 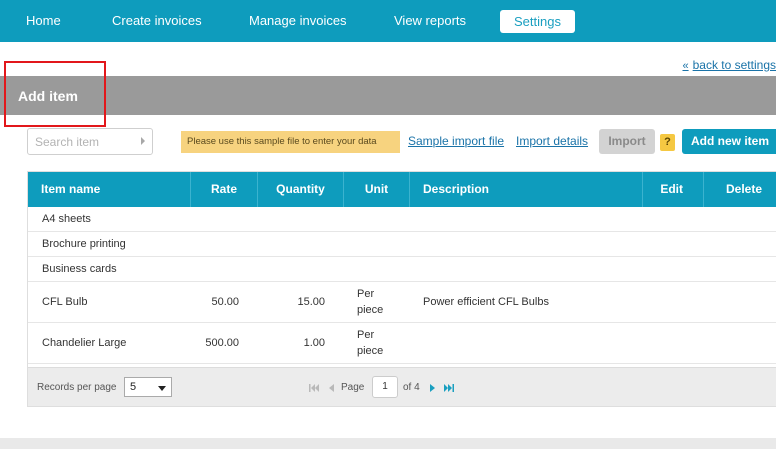 I want to click on column-header-delete: Delete, so click(x=740, y=189).